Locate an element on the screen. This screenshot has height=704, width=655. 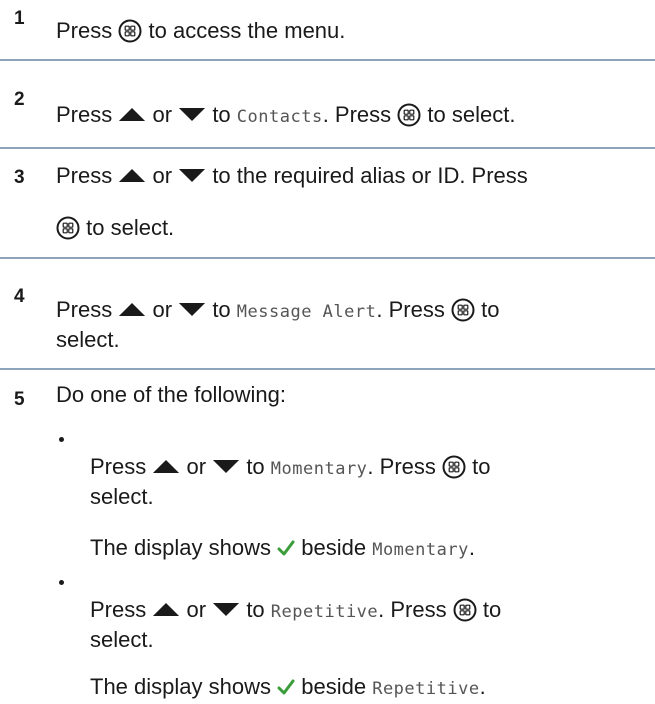
option-text: Press or to Momentary. Press to is located at coordinates (290, 466).